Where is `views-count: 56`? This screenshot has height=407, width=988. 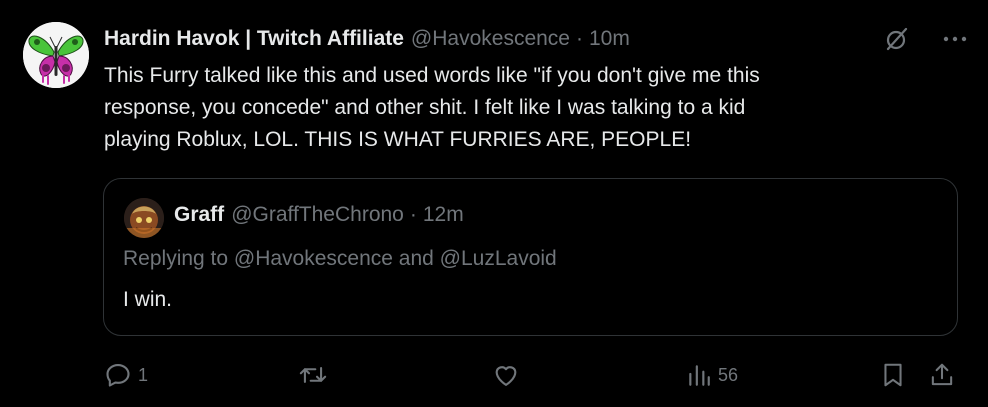 views-count: 56 is located at coordinates (728, 374).